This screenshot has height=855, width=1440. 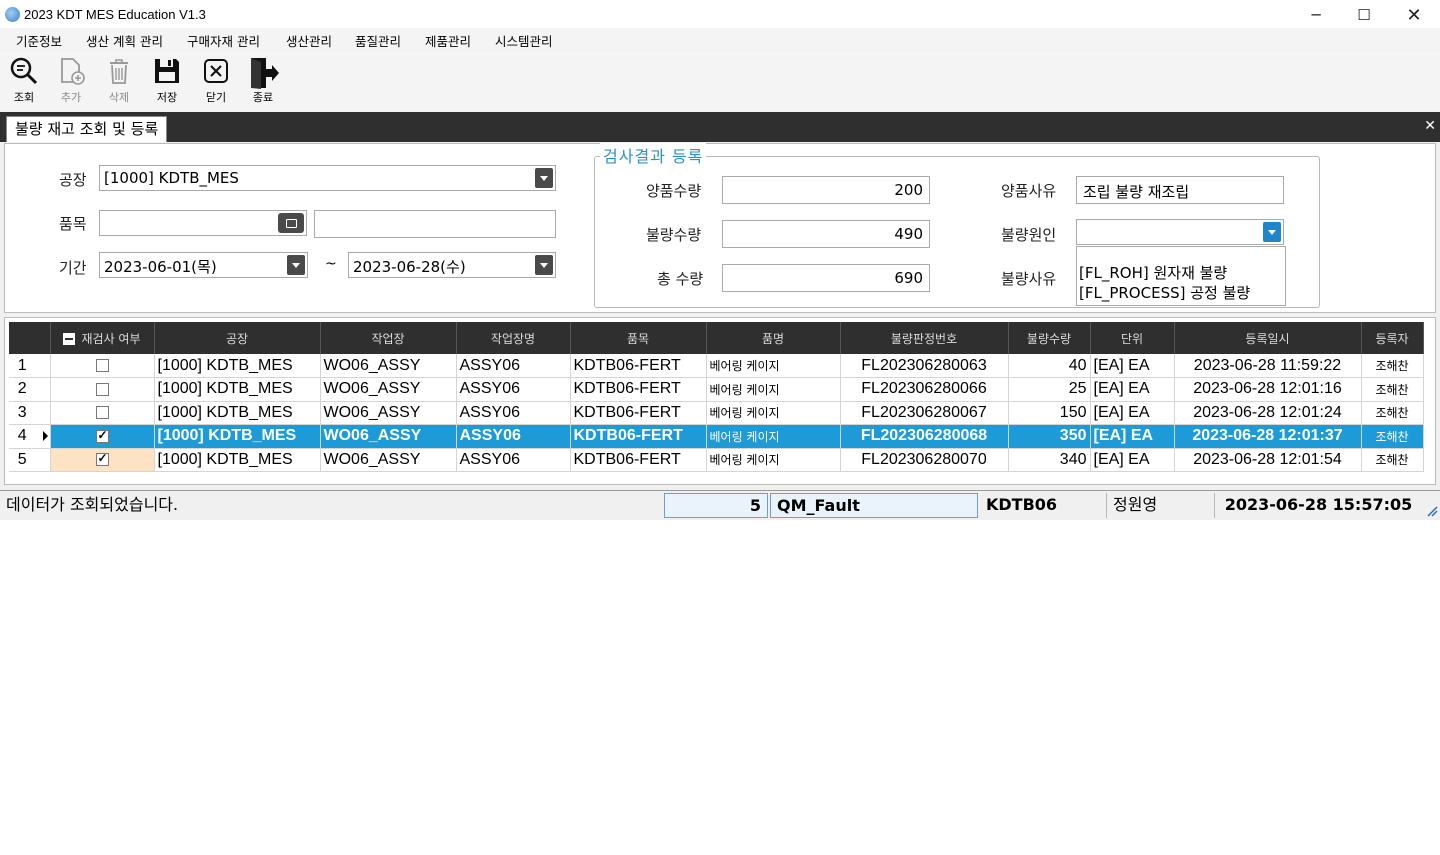 What do you see at coordinates (1180, 190) in the screenshot?
I see `good-reason-input: 조립 불량 재조립` at bounding box center [1180, 190].